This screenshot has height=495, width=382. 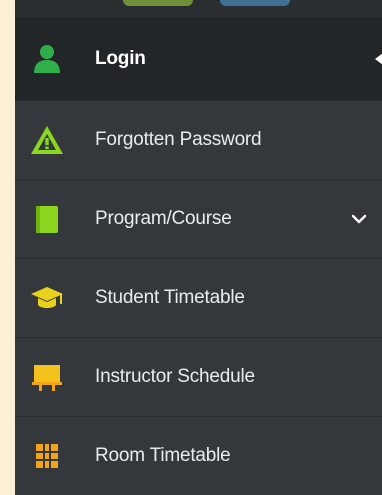 I want to click on menu-item-label: Student Timetable, so click(x=170, y=297).